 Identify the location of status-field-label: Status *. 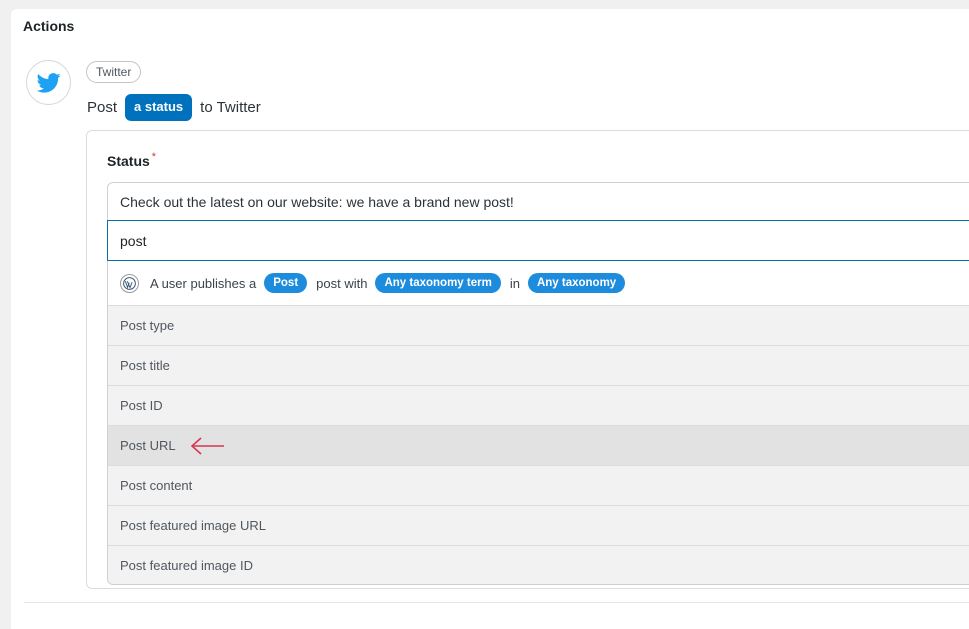
(132, 160).